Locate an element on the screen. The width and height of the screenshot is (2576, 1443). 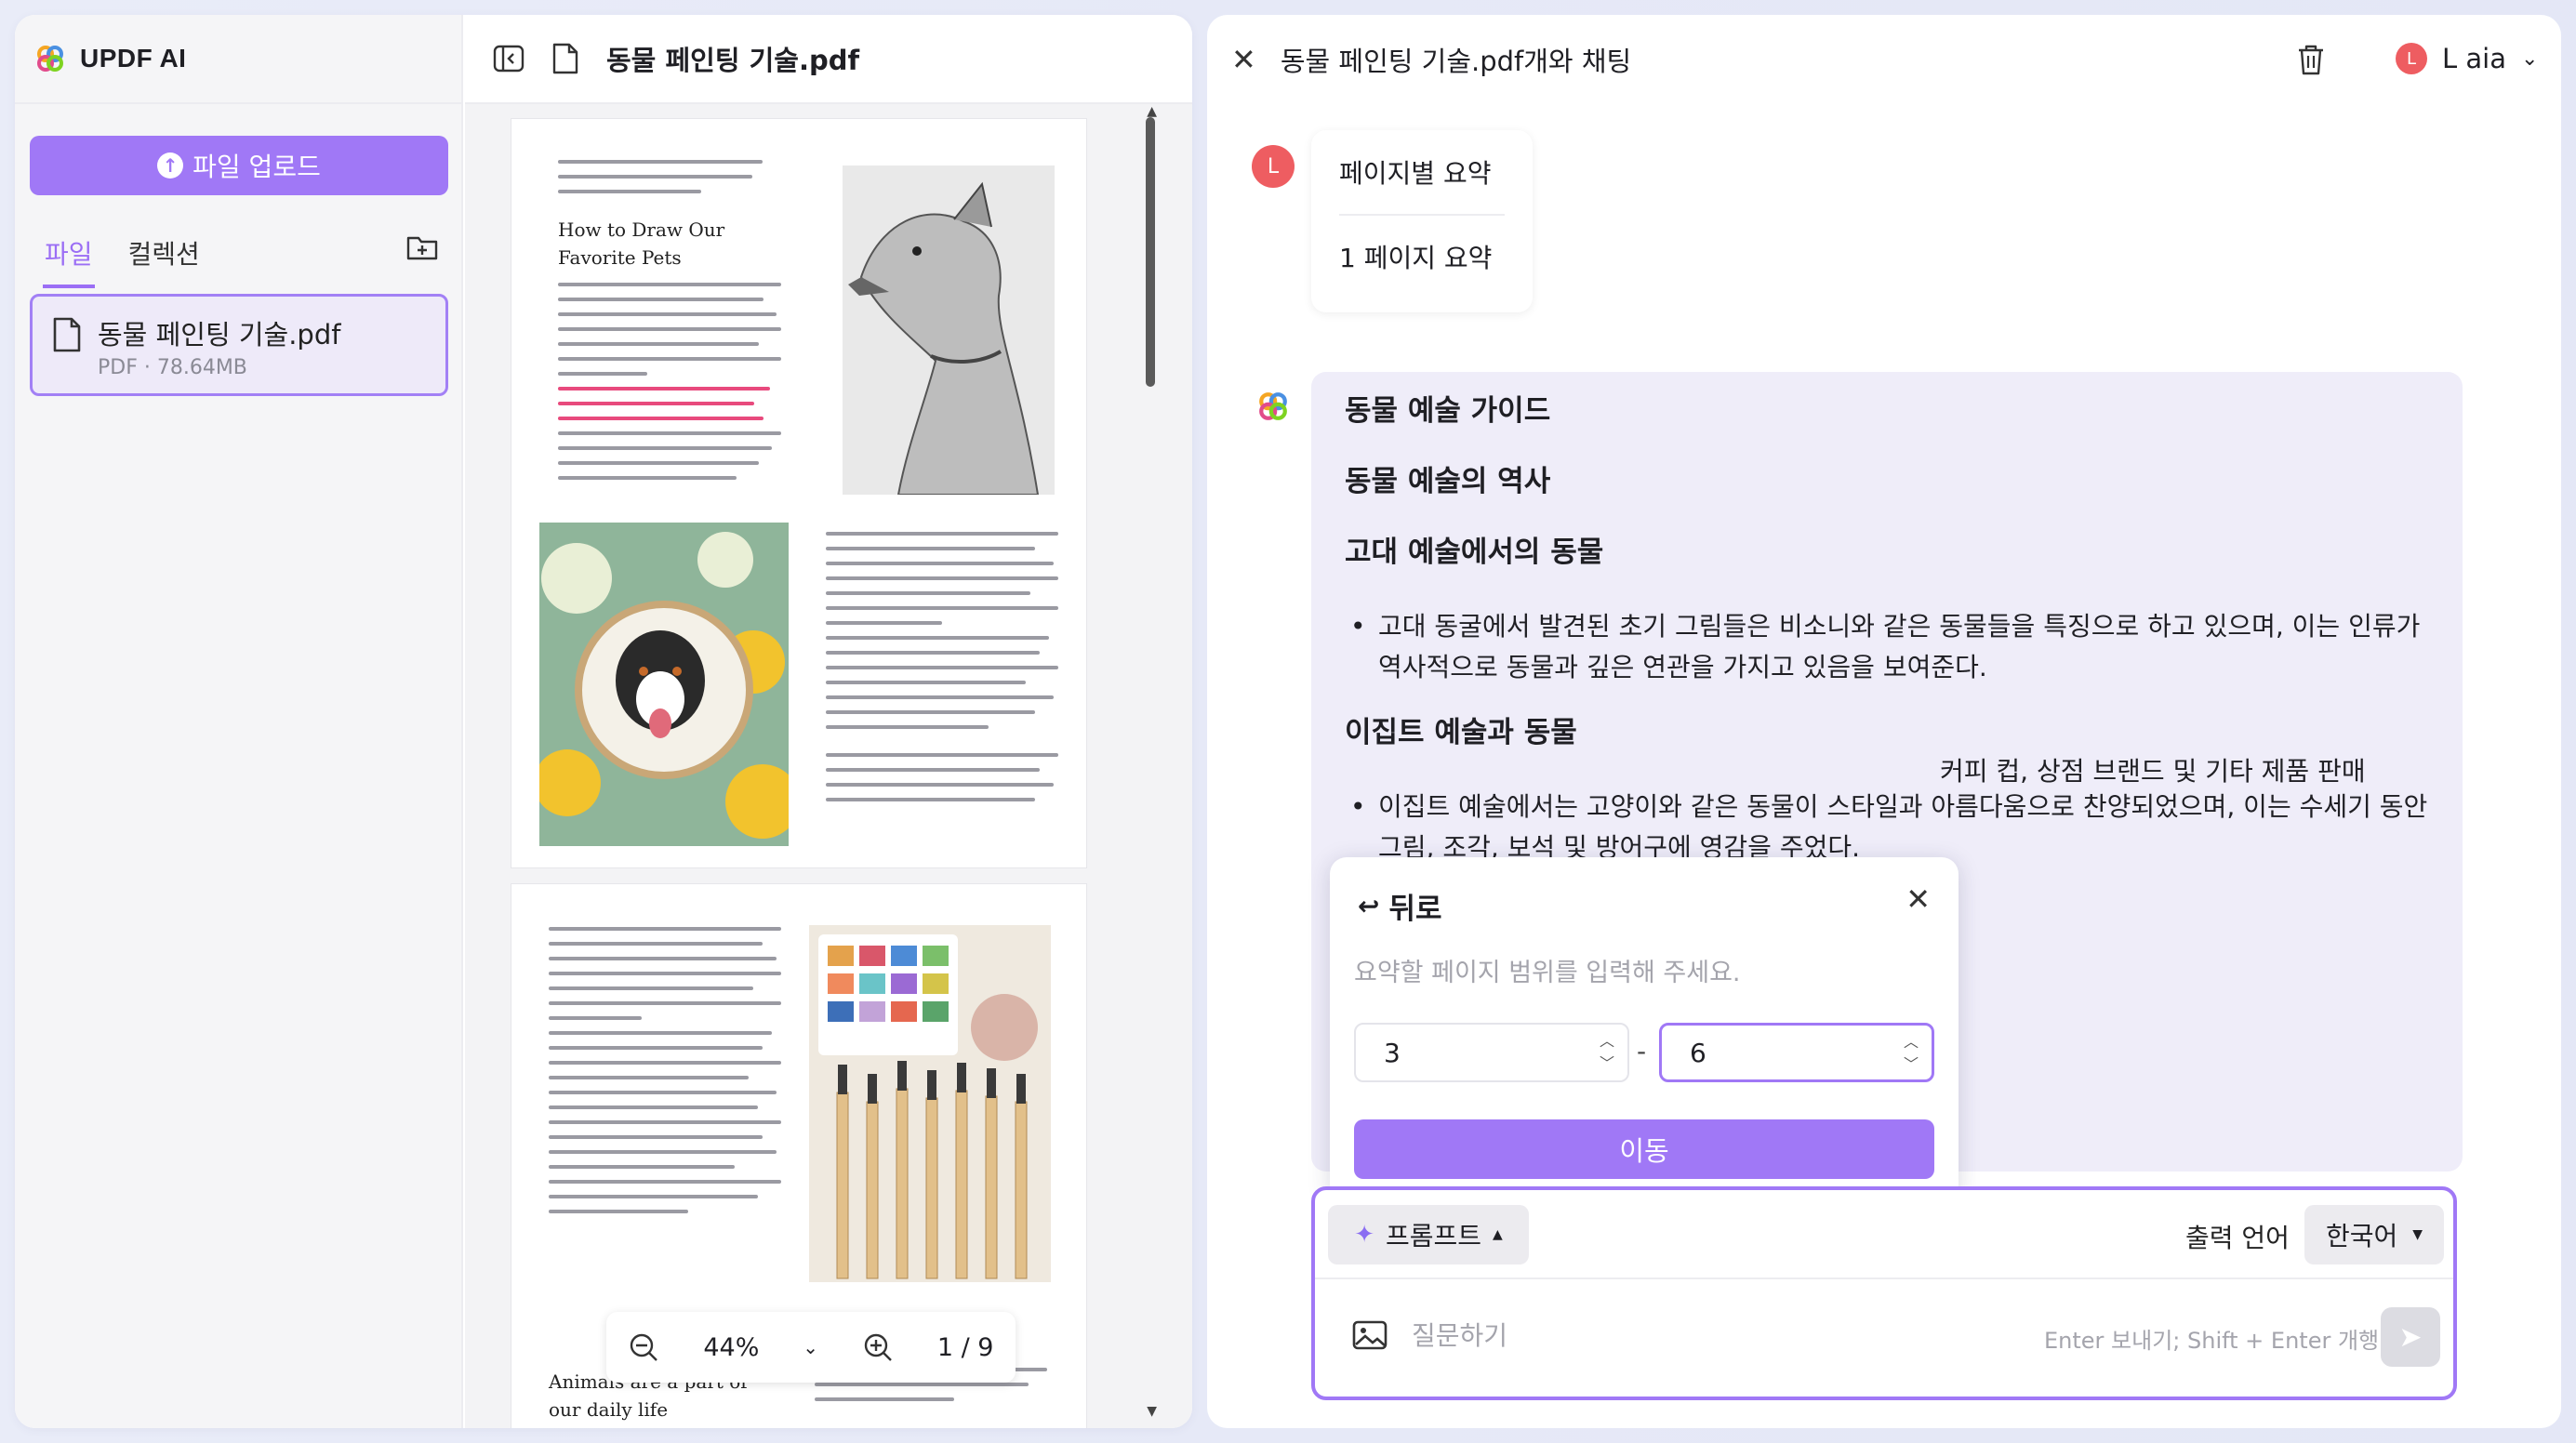
user-message-bubble: 페이지별 요약 1 페이지 요약 is located at coordinates (1422, 221).